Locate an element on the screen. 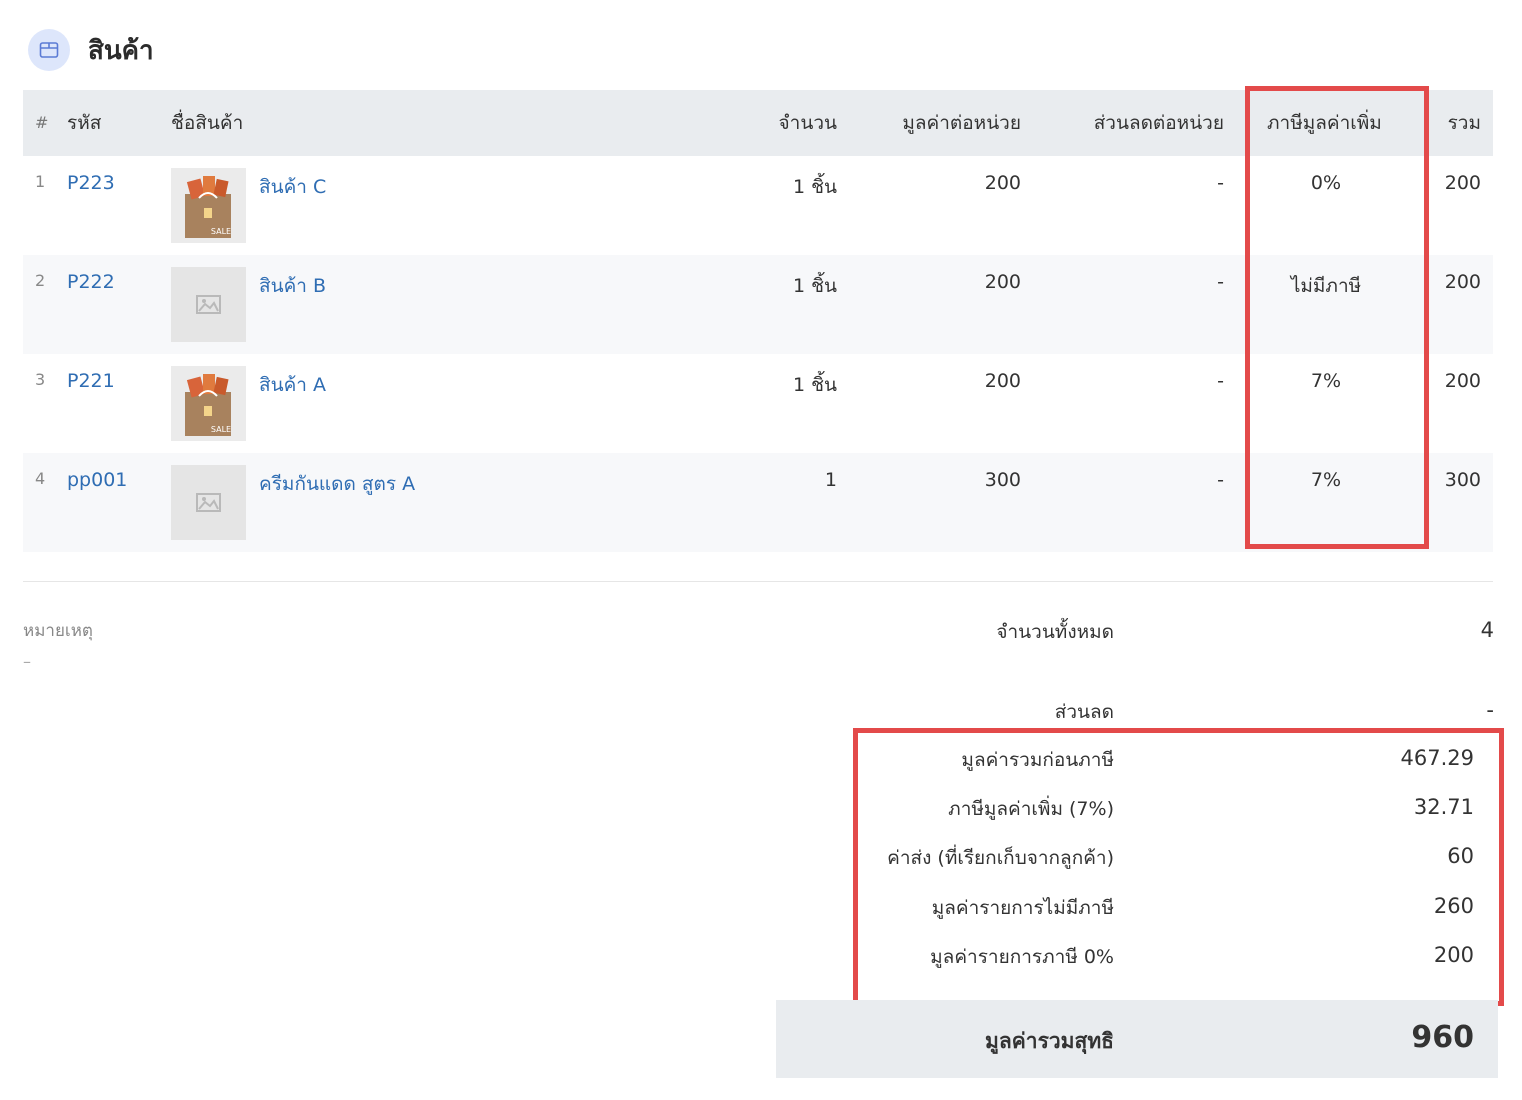  section-header: สินค้า is located at coordinates (91, 50).